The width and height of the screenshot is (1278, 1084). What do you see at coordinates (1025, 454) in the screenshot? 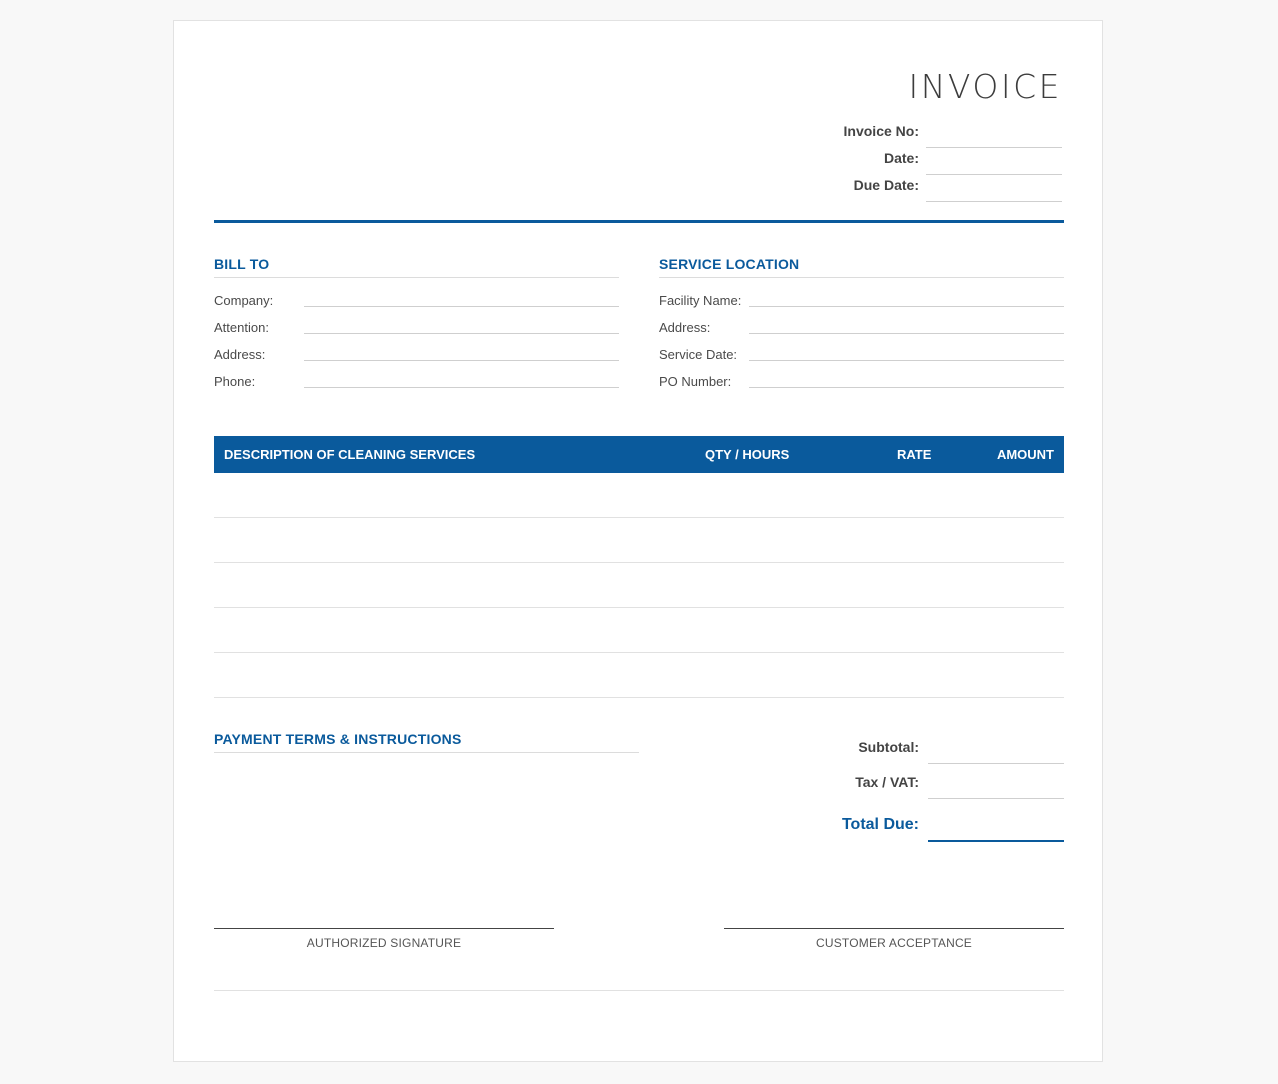
I see `column-amount: AMOUNT` at bounding box center [1025, 454].